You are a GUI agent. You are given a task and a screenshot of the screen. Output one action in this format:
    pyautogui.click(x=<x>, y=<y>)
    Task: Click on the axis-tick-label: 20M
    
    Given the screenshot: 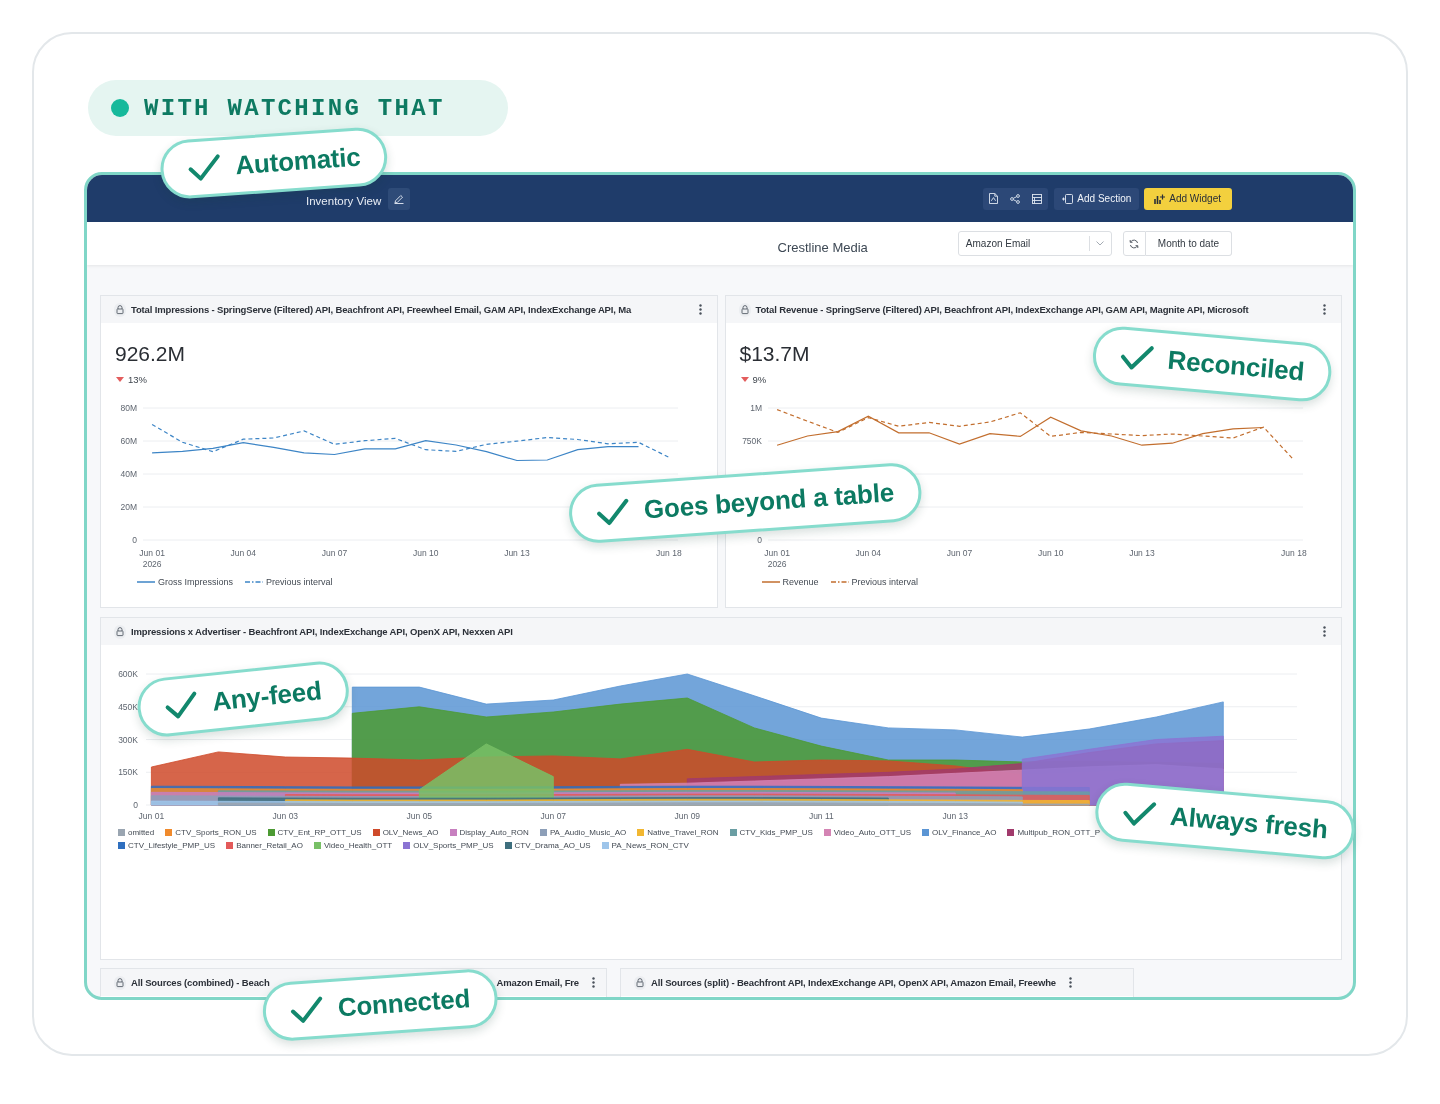 What is the action you would take?
    pyautogui.click(x=128, y=507)
    